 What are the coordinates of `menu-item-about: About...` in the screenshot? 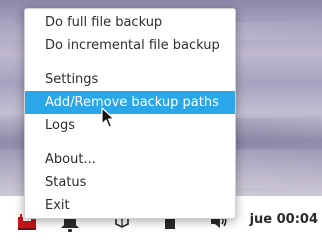 It's located at (130, 159).